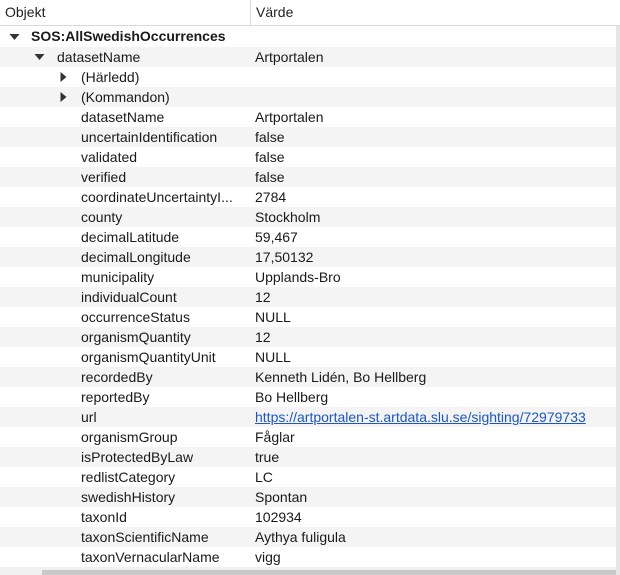  Describe the element at coordinates (135, 317) in the screenshot. I see `property-name: occurrenceStatus` at that location.